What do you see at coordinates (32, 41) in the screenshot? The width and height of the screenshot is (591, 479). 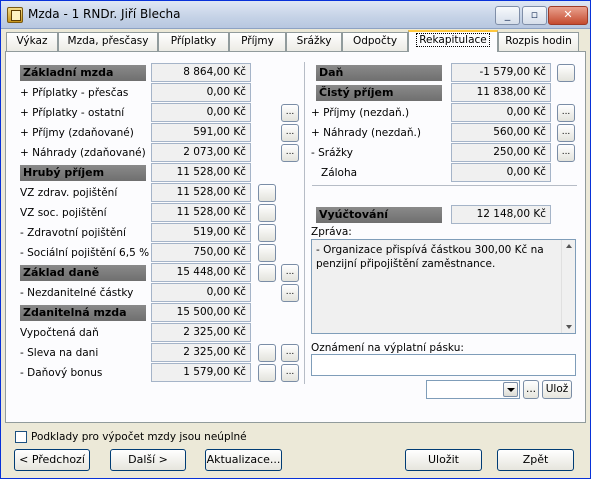 I see `tab-vykaz: Výkaz` at bounding box center [32, 41].